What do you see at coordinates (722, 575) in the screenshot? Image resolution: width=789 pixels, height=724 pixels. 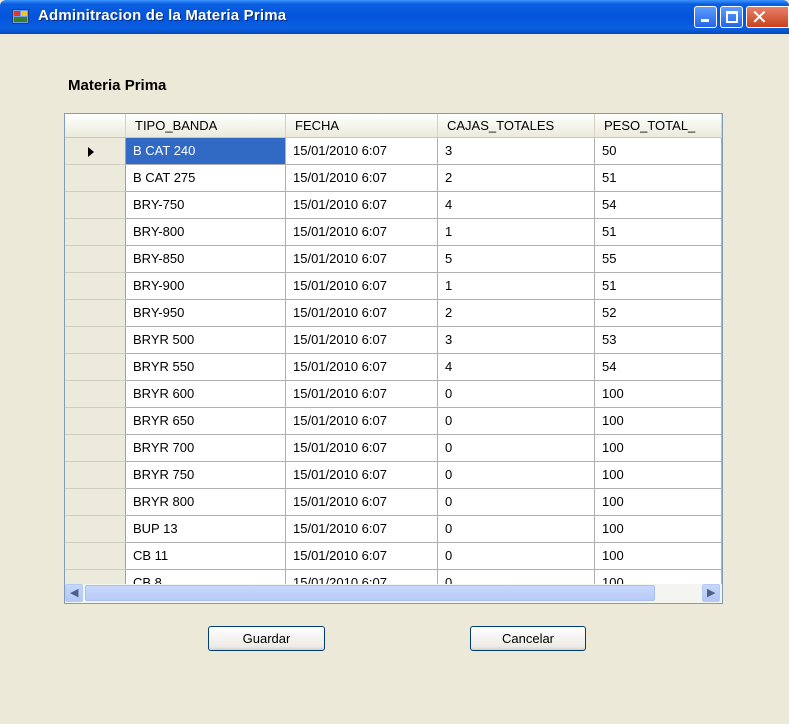 I see `scroll-down-button: ▼` at bounding box center [722, 575].